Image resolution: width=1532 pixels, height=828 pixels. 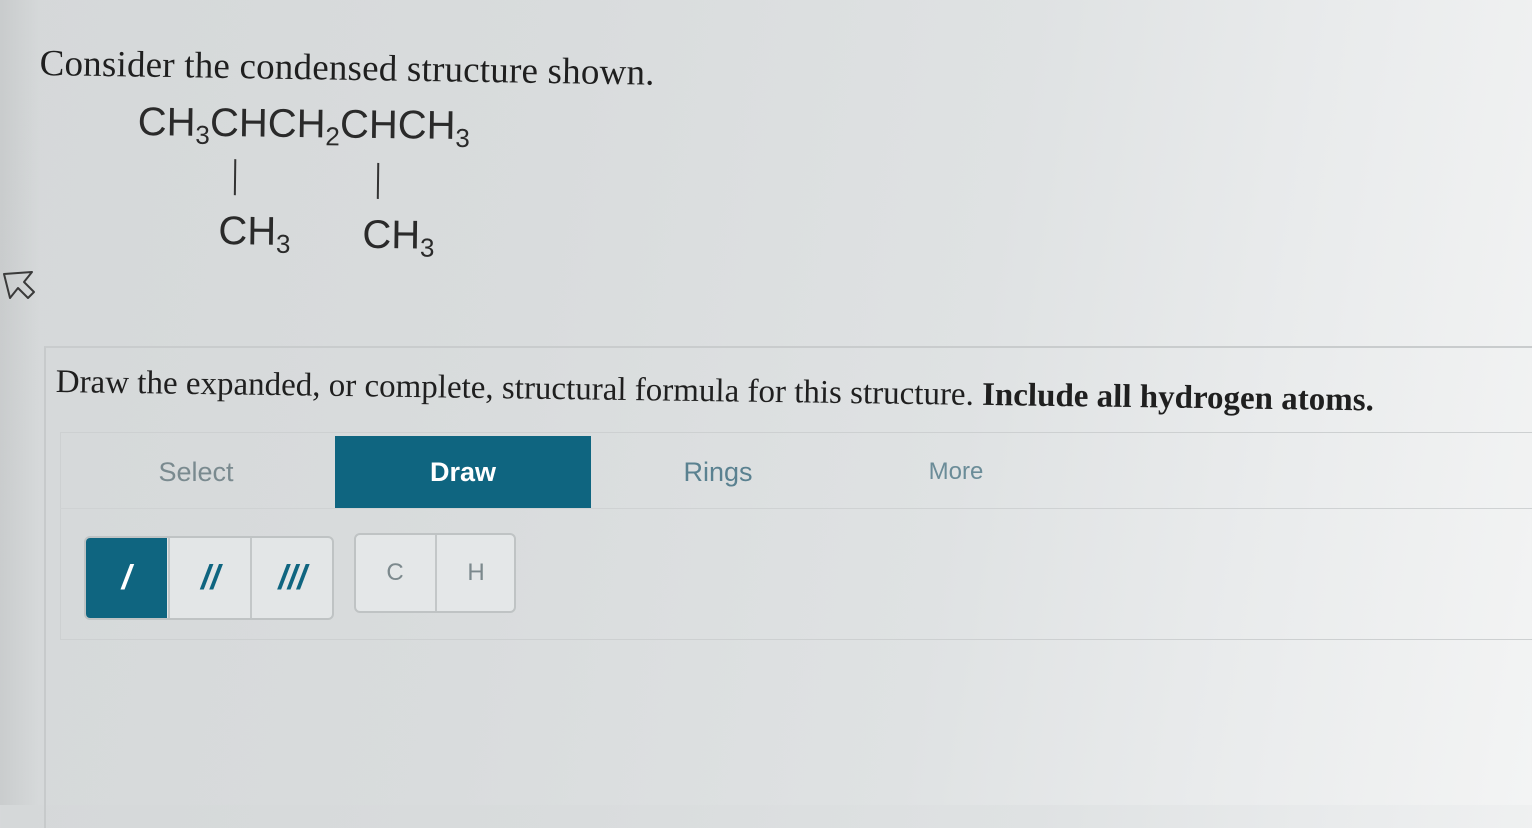 I want to click on tab-draw: Draw, so click(x=463, y=472).